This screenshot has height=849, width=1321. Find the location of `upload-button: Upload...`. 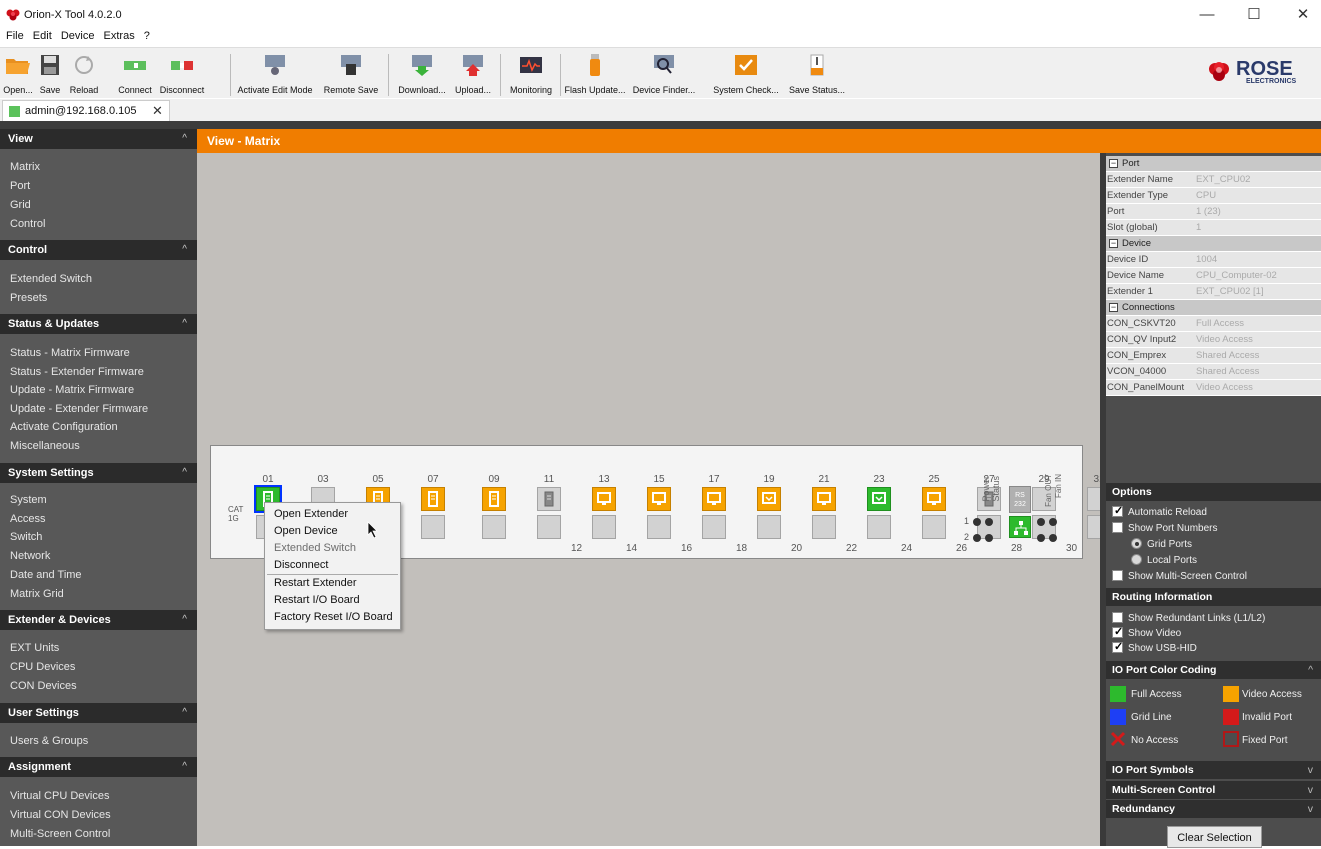

upload-button: Upload... is located at coordinates (473, 75).